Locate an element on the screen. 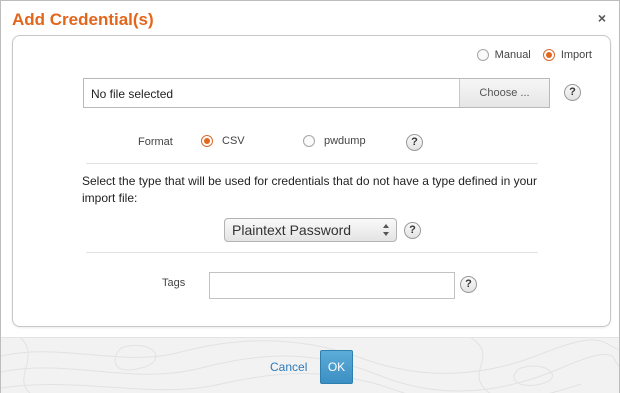  pwdump-label: pwdump is located at coordinates (345, 141).